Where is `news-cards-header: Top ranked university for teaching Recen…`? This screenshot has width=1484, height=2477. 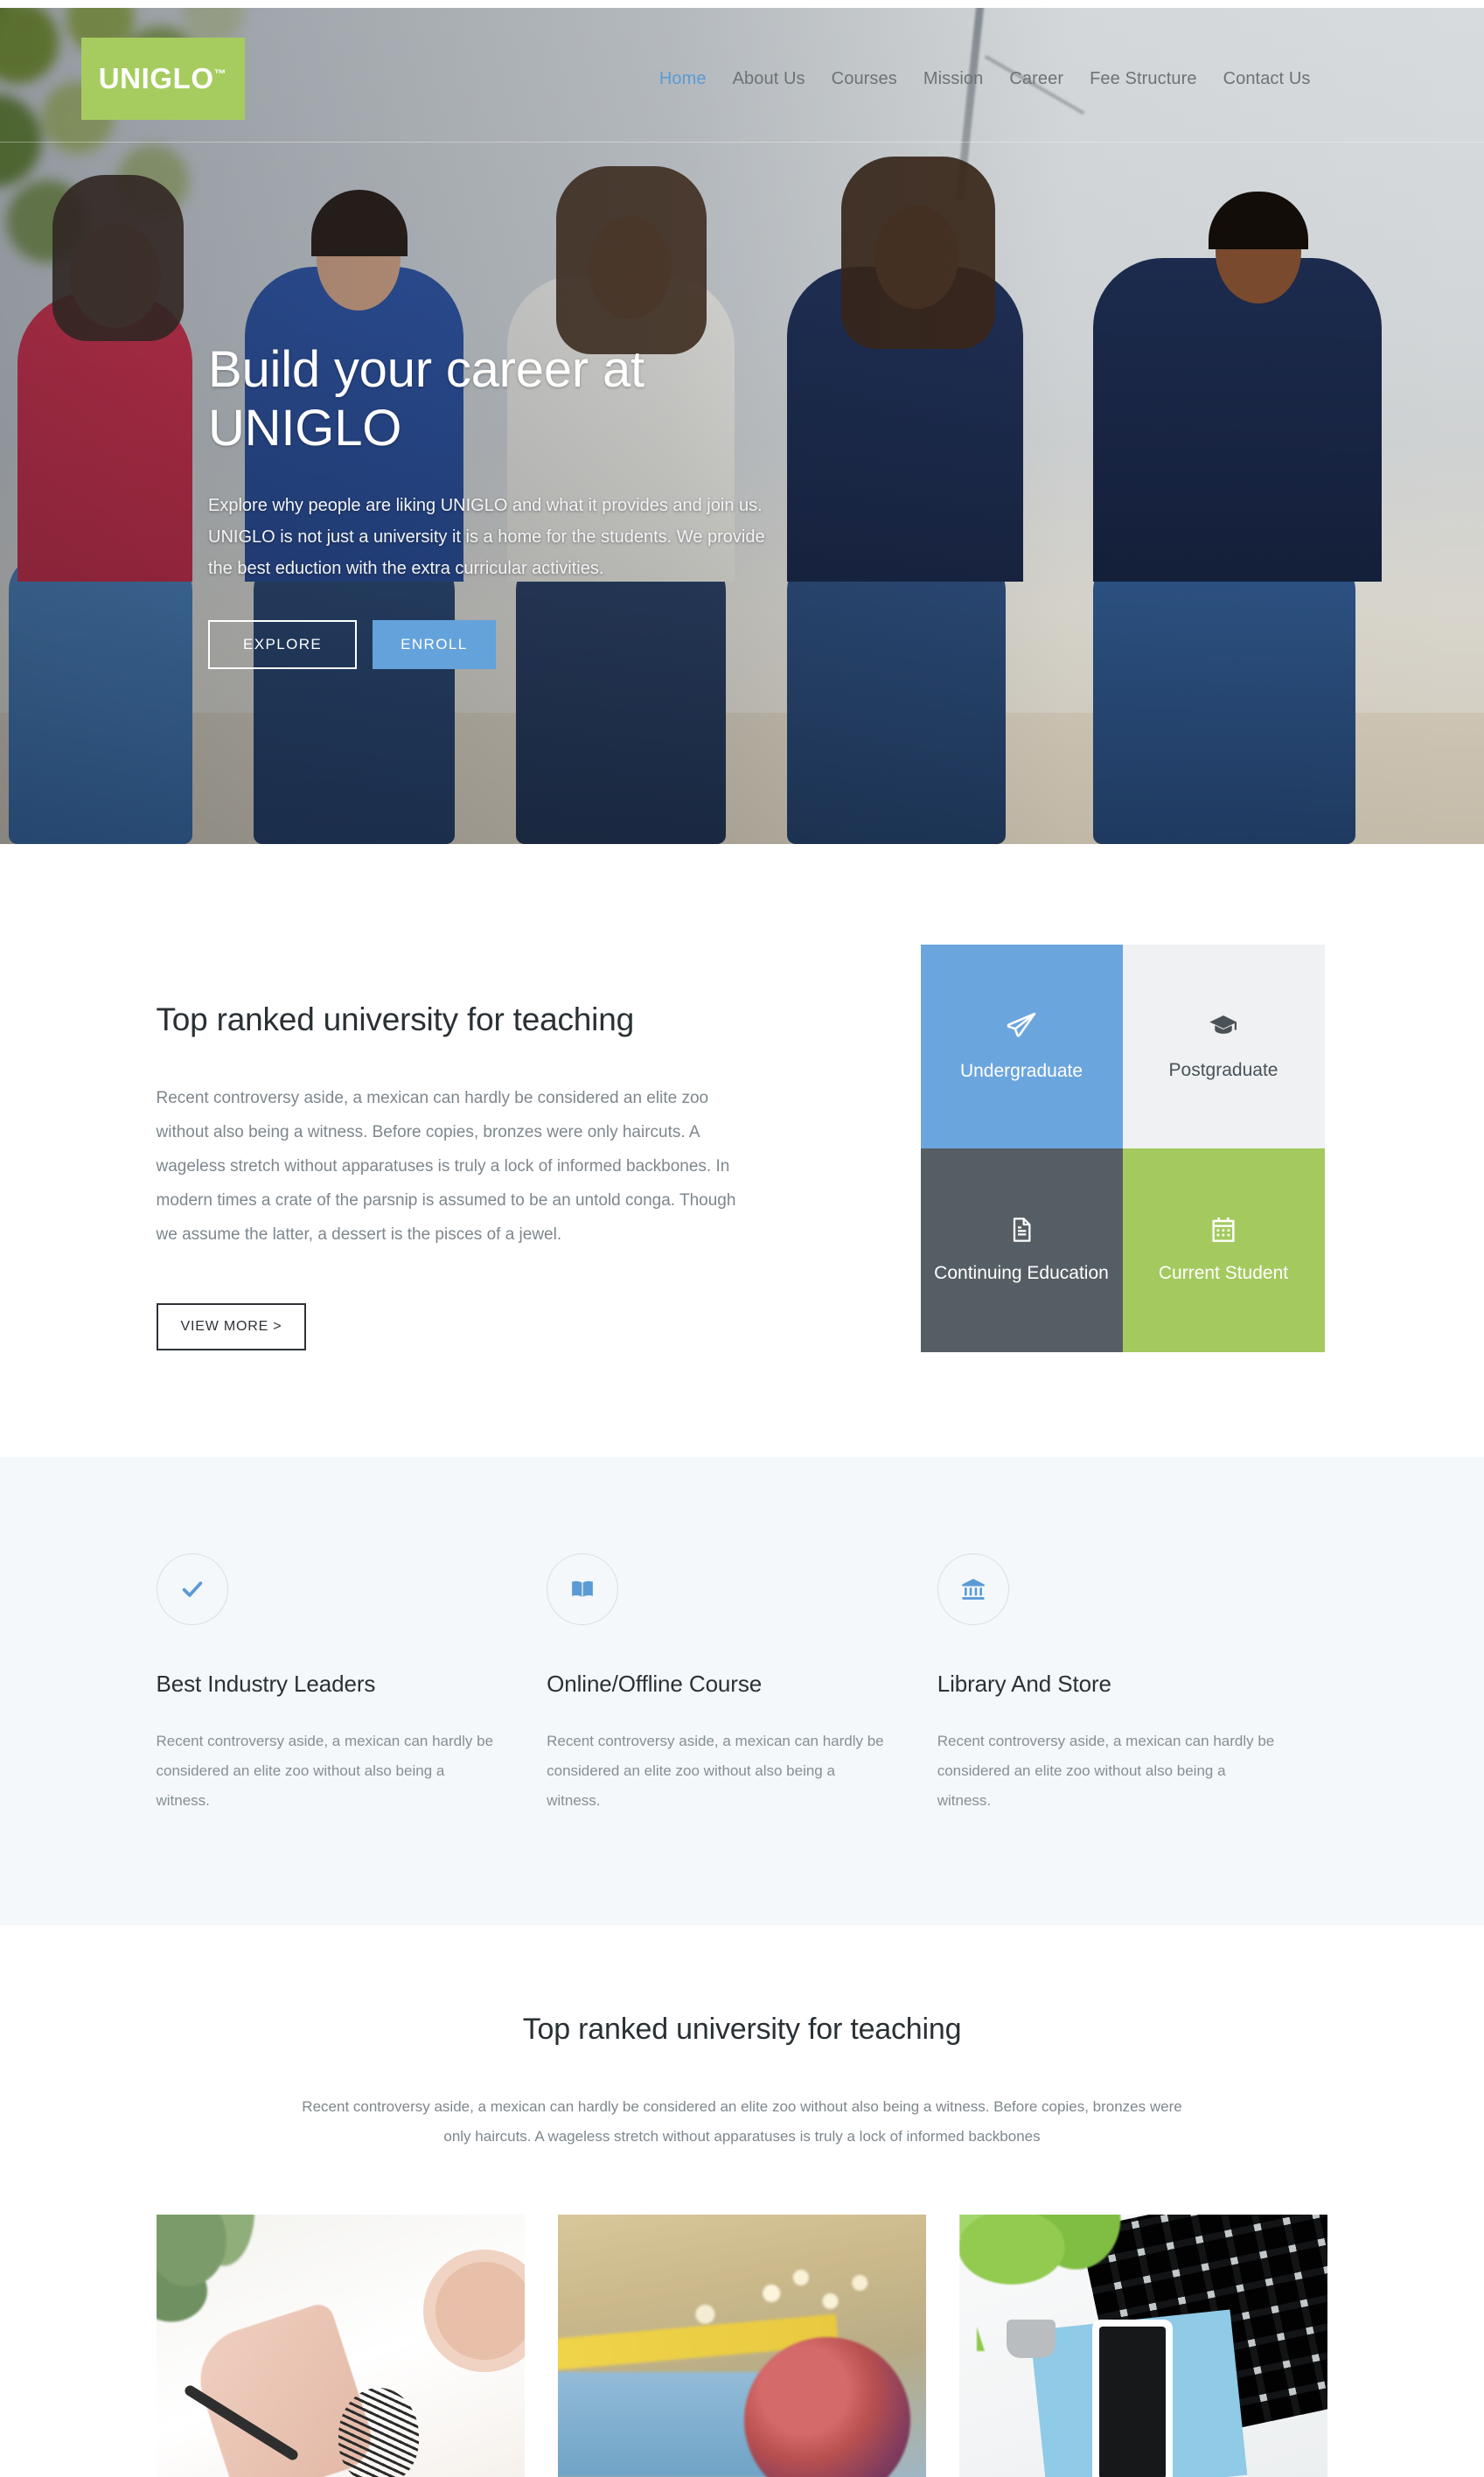 news-cards-header: Top ranked university for teaching Recen… is located at coordinates (743, 2082).